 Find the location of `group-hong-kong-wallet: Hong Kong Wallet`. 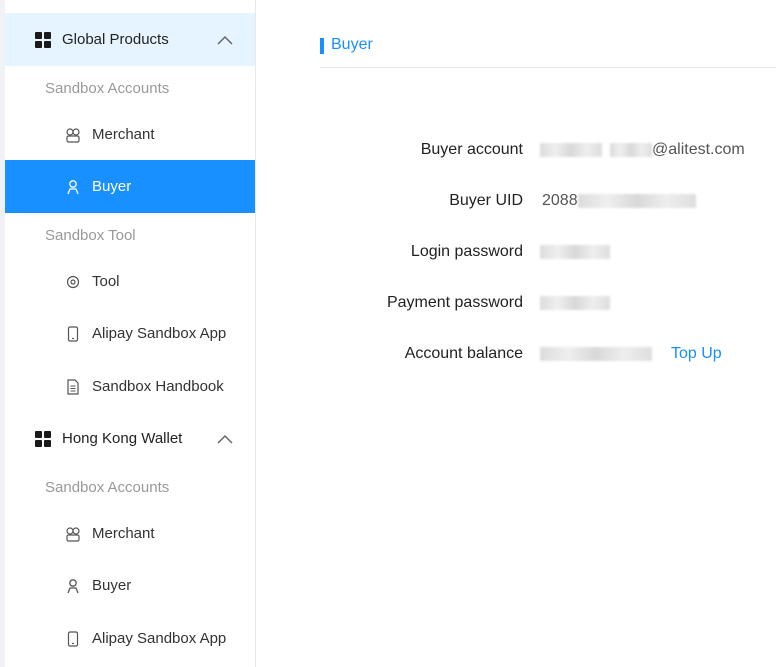

group-hong-kong-wallet: Hong Kong Wallet is located at coordinates (130, 438).